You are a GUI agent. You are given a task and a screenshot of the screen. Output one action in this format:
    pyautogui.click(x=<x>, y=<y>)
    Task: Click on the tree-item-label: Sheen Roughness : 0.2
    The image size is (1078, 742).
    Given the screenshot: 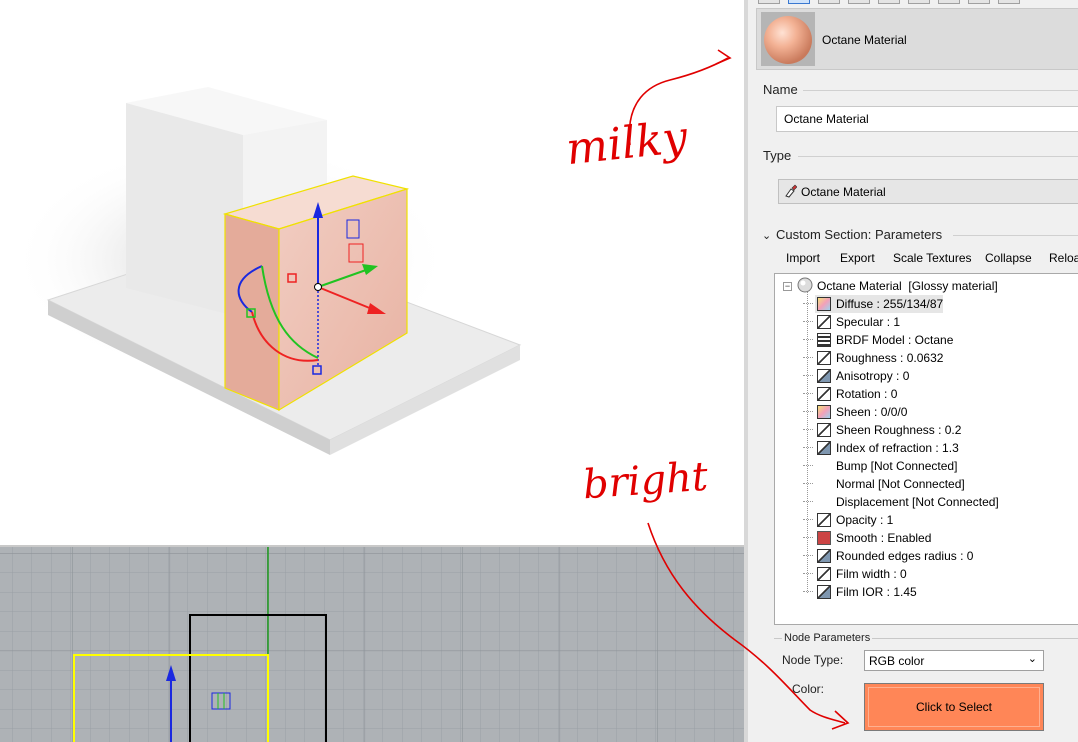 What is the action you would take?
    pyautogui.click(x=899, y=430)
    